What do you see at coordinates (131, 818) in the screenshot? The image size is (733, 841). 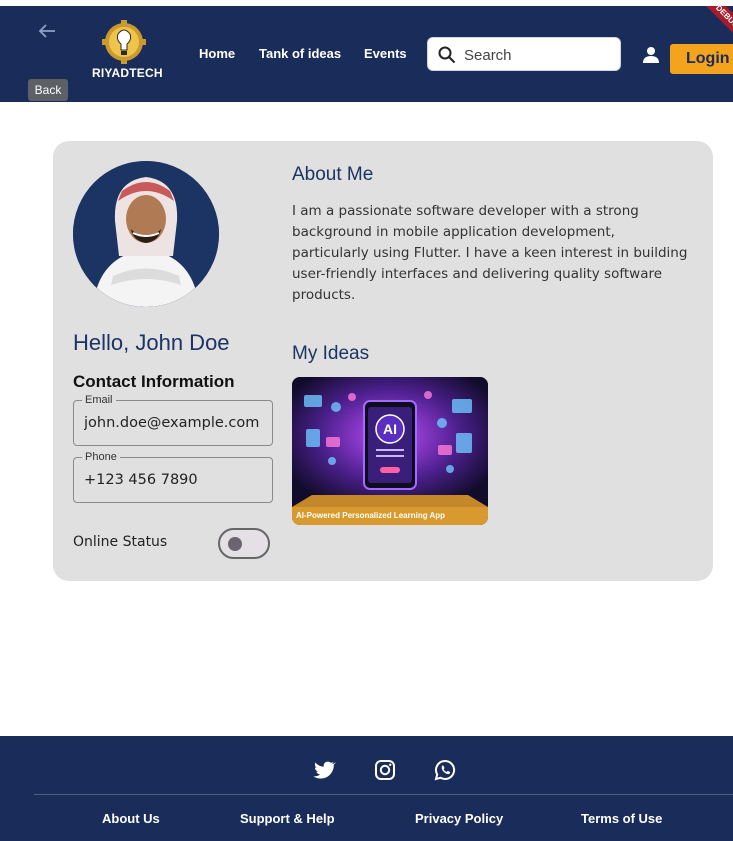 I see `footer-about-us-link: About Us` at bounding box center [131, 818].